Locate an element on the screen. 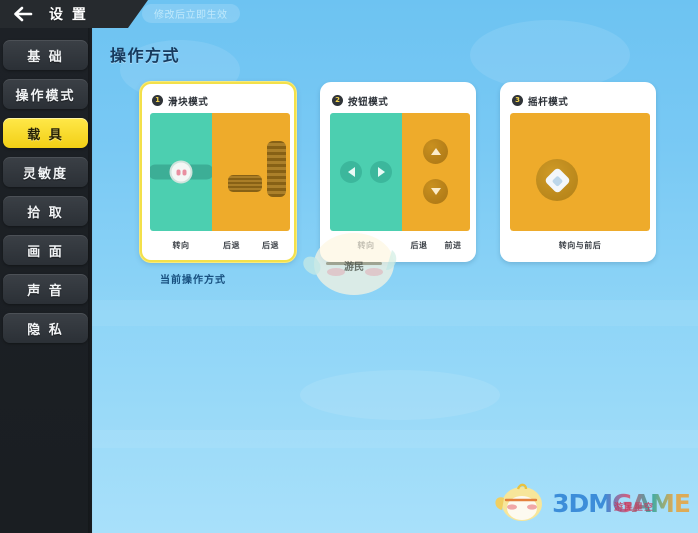  card-header: 2 按钮模式 is located at coordinates (398, 100).